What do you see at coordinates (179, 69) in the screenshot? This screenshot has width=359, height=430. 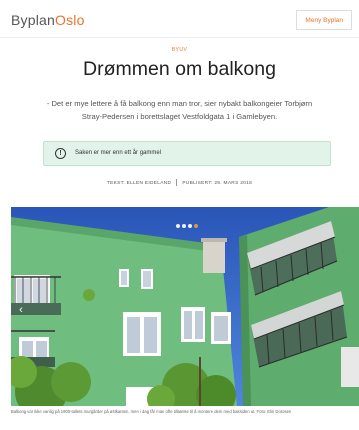 I see `article-title: Drømmen om balkong` at bounding box center [179, 69].